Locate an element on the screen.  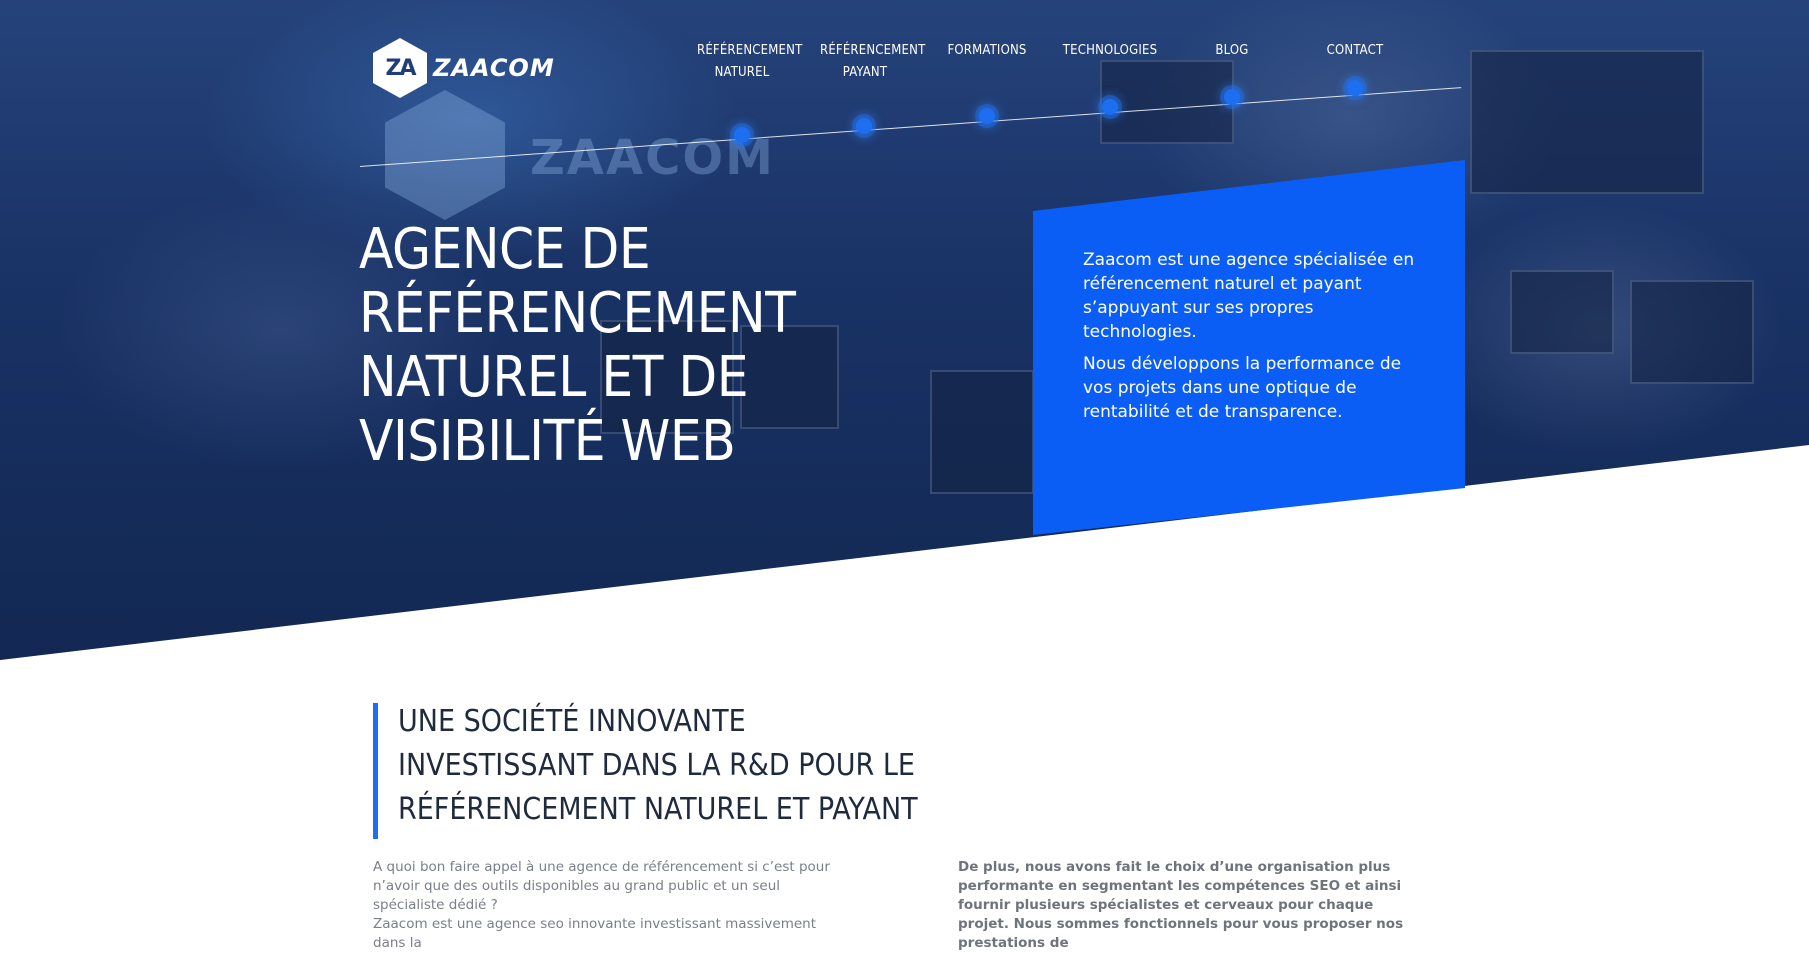
nav-item-contact: CONTACT is located at coordinates (1355, 51).